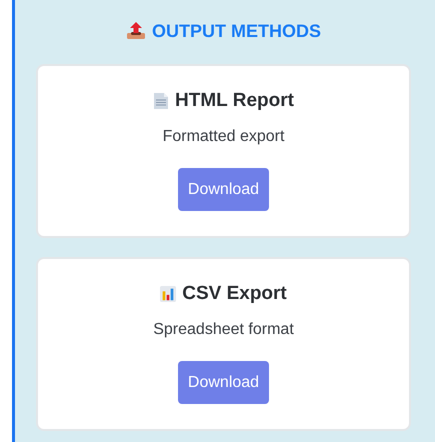  Describe the element at coordinates (234, 294) in the screenshot. I see `card-title: CSV Export` at that location.